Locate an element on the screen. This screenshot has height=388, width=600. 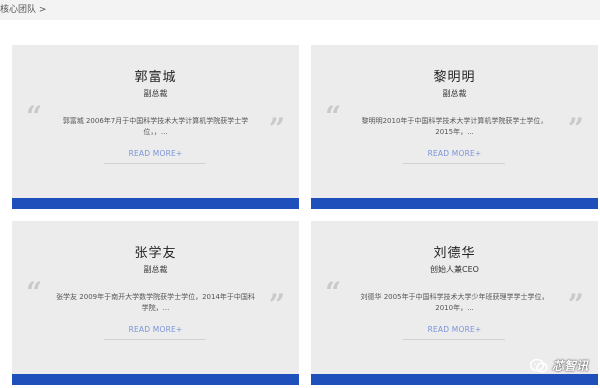
breadcrumb: 核心团队 > is located at coordinates (23, 8).